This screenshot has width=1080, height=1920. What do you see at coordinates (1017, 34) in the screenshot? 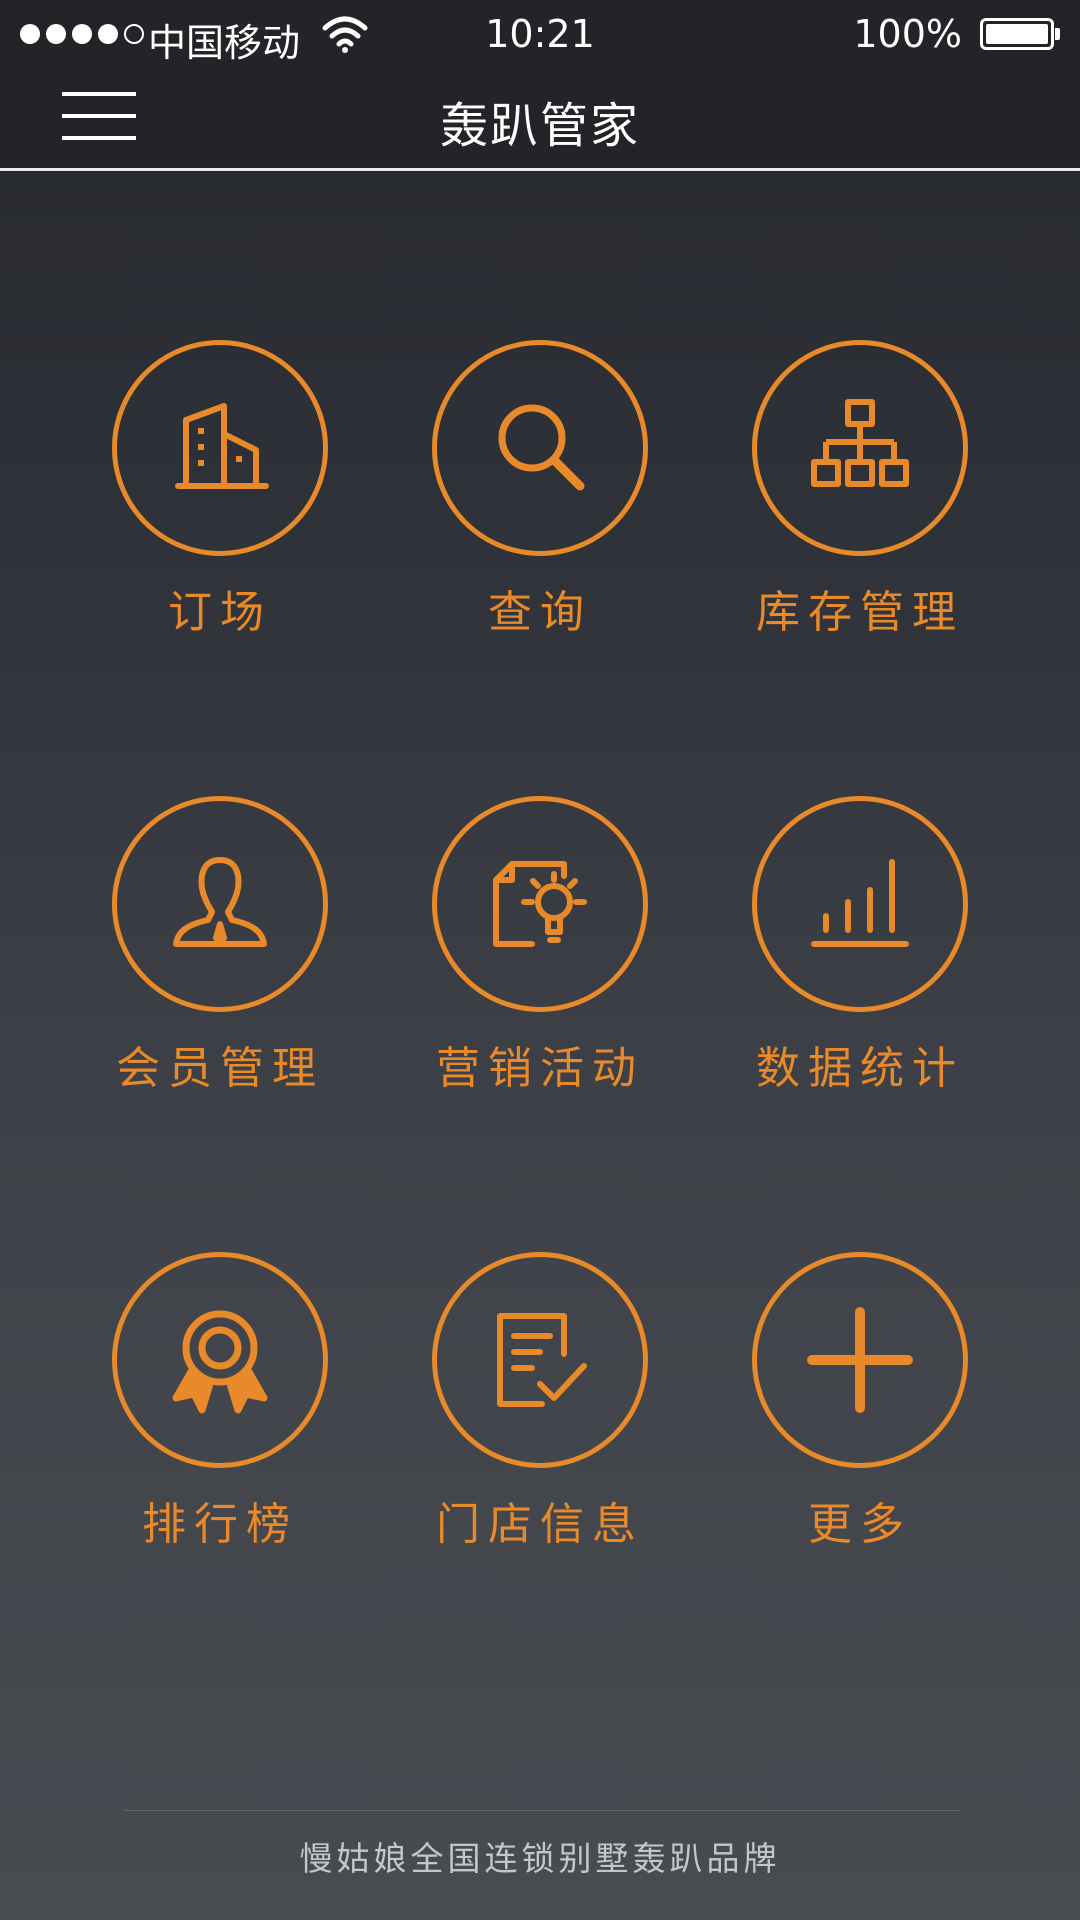
I see `battery-icon` at bounding box center [1017, 34].